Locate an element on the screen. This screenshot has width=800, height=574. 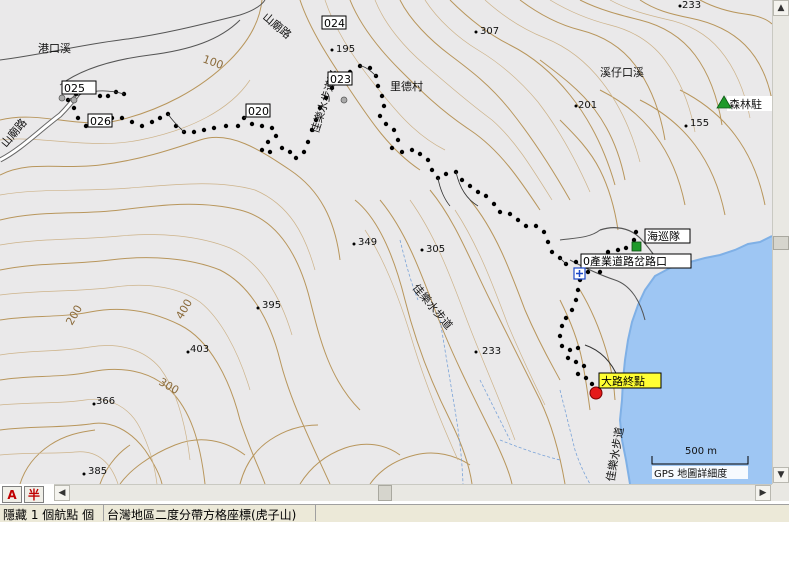
elev-233-top: 233 is located at coordinates (691, 5).